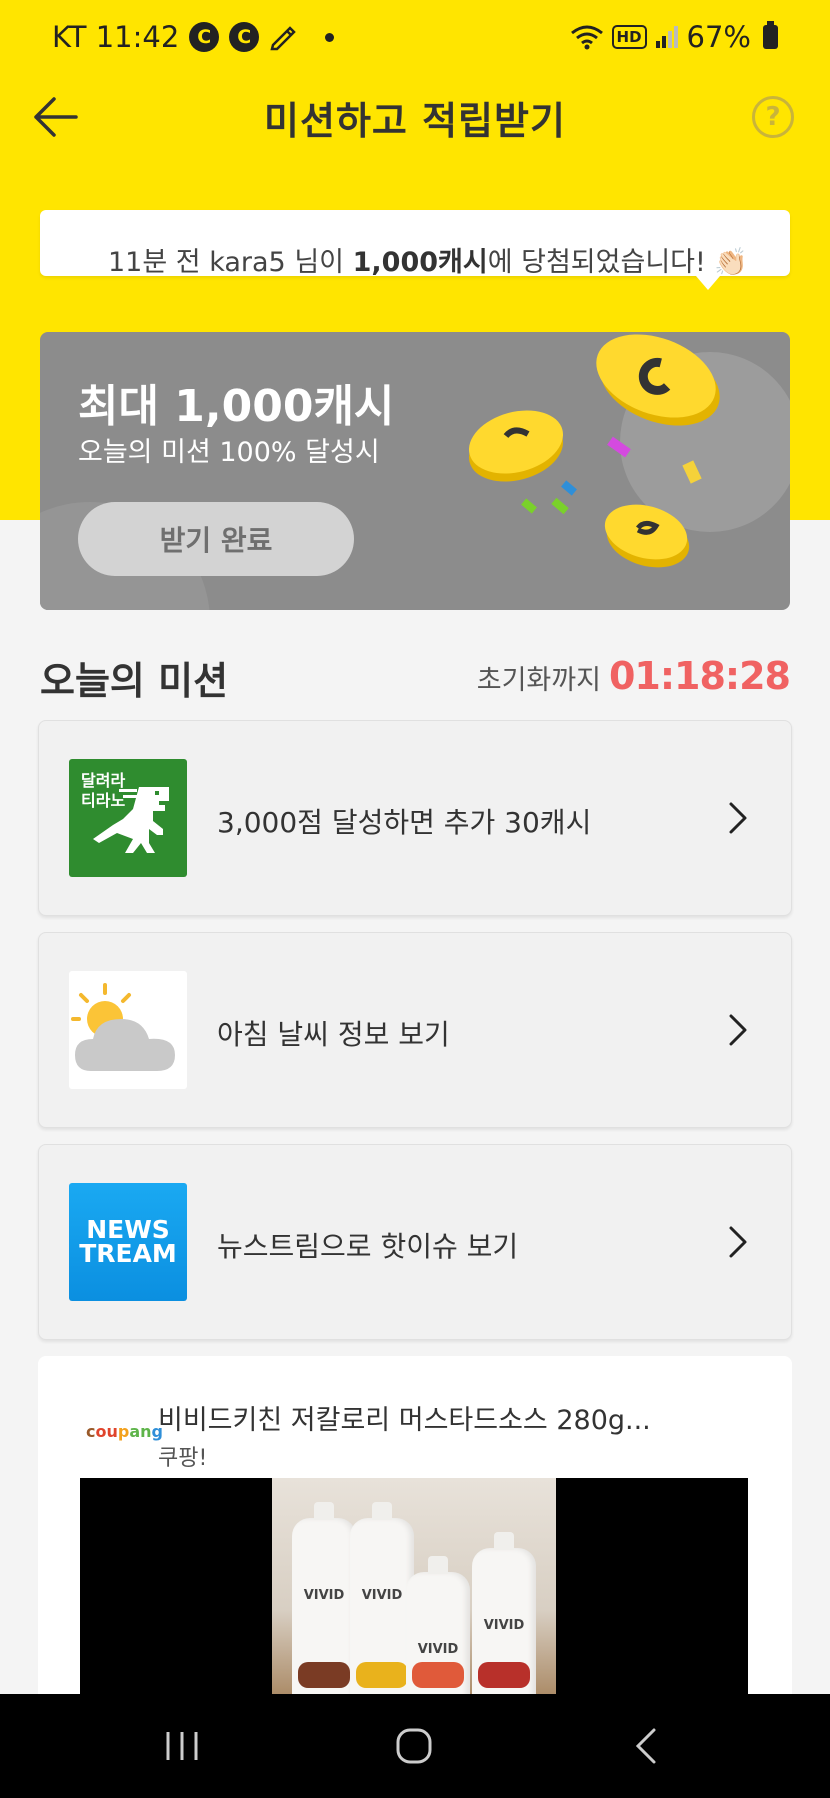 The height and width of the screenshot is (1798, 830). I want to click on ticker-text: 11분 전 kara5 님이 1,000캐시에 당첨되었습니다! 👏🏻, so click(428, 258).